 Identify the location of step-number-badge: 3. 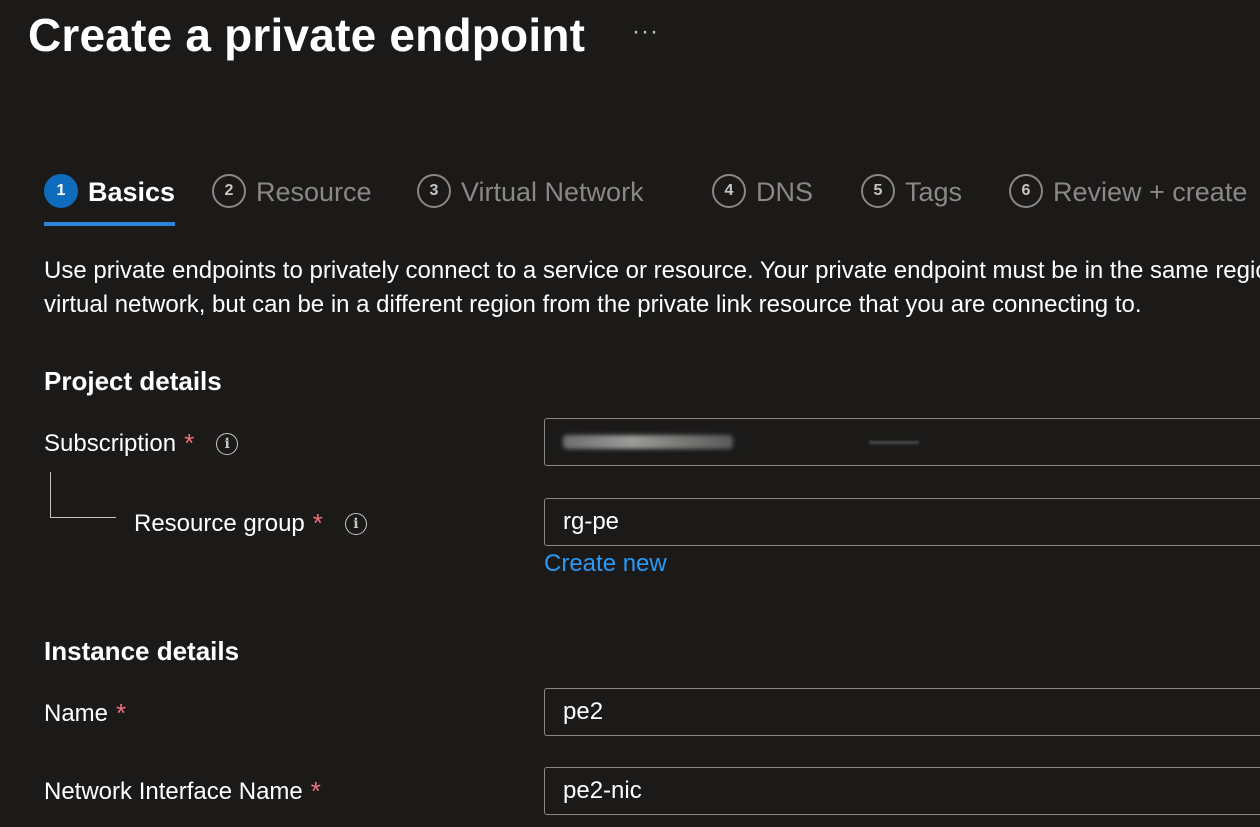
(434, 191).